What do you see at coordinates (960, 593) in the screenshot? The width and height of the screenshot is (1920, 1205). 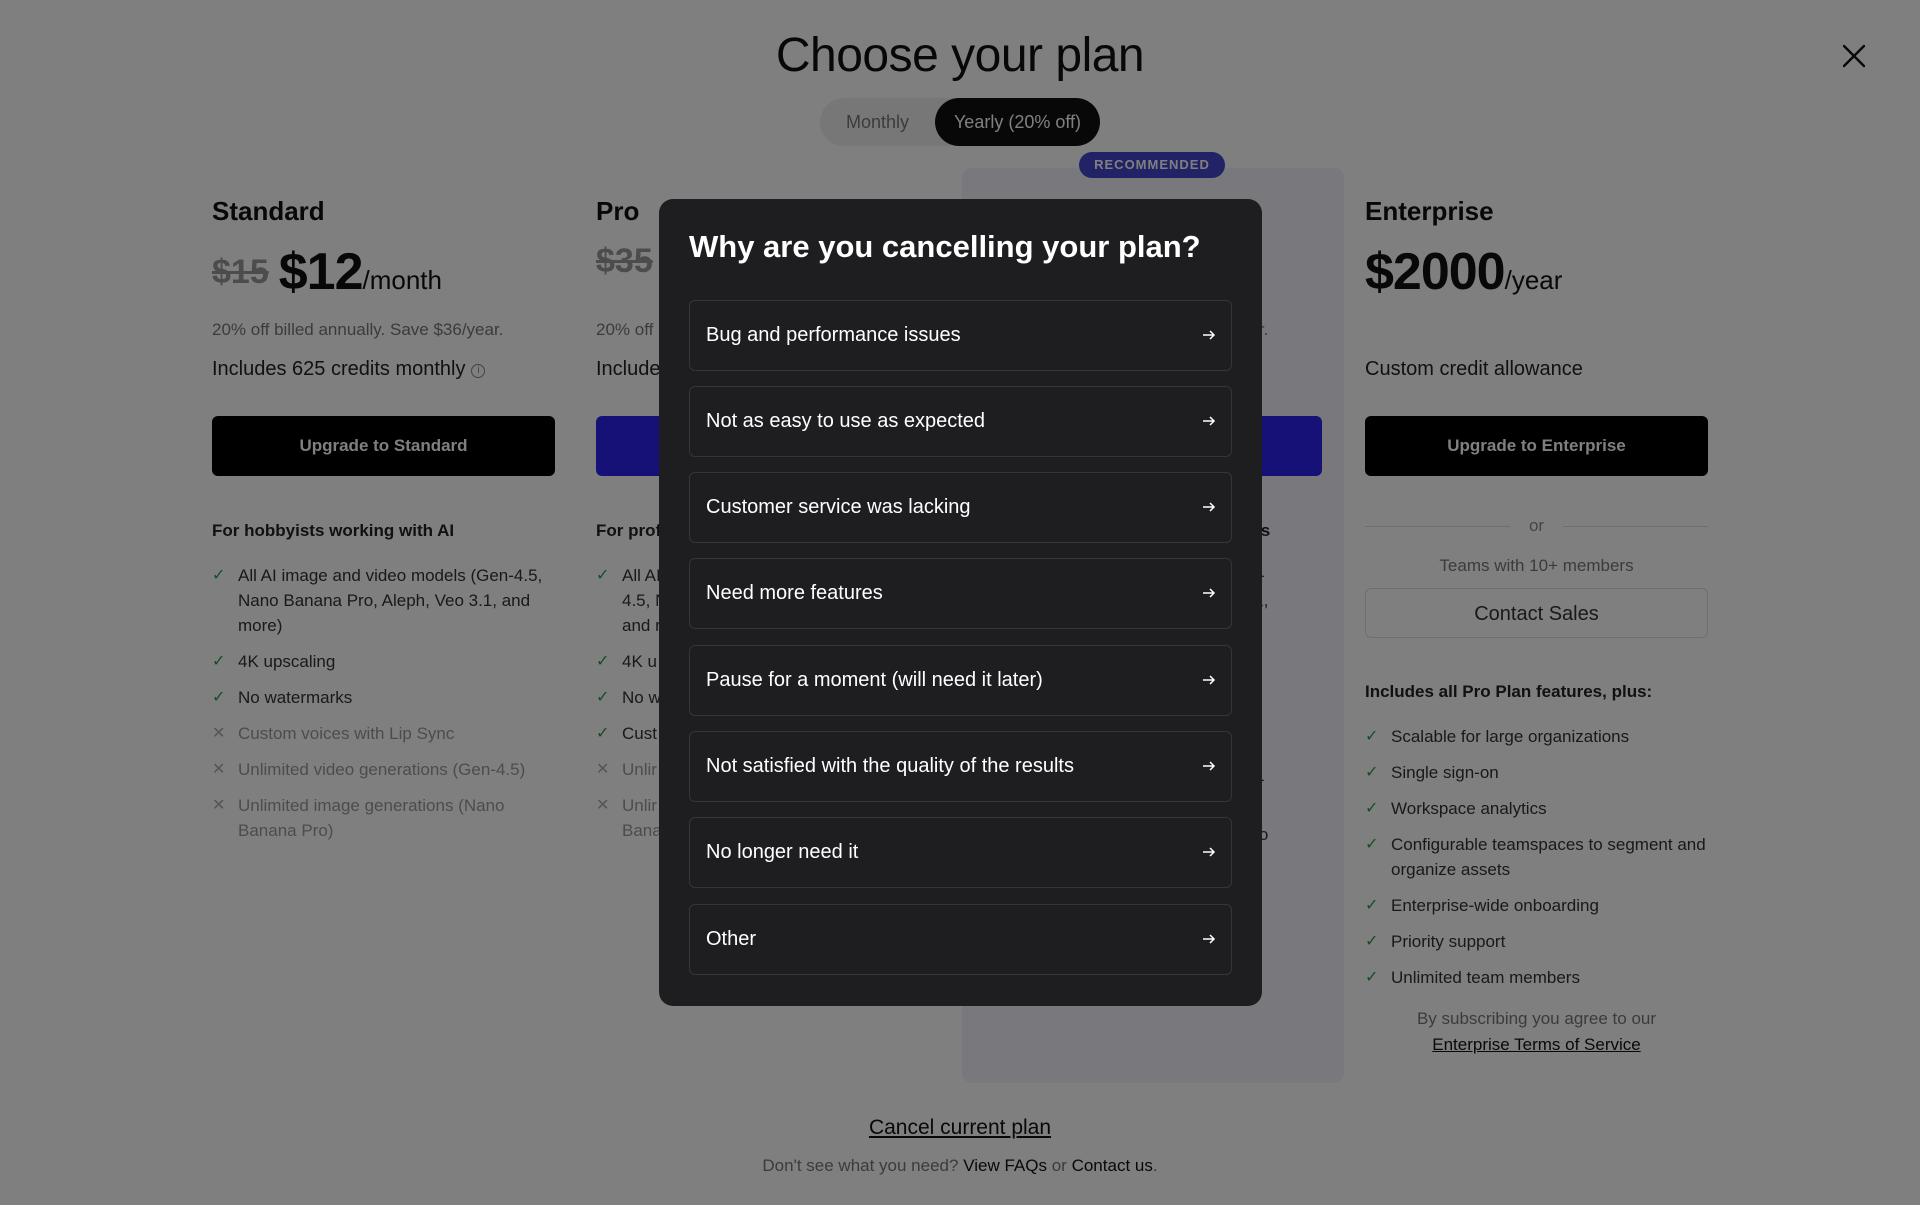 I see `reason-option: Need more features` at bounding box center [960, 593].